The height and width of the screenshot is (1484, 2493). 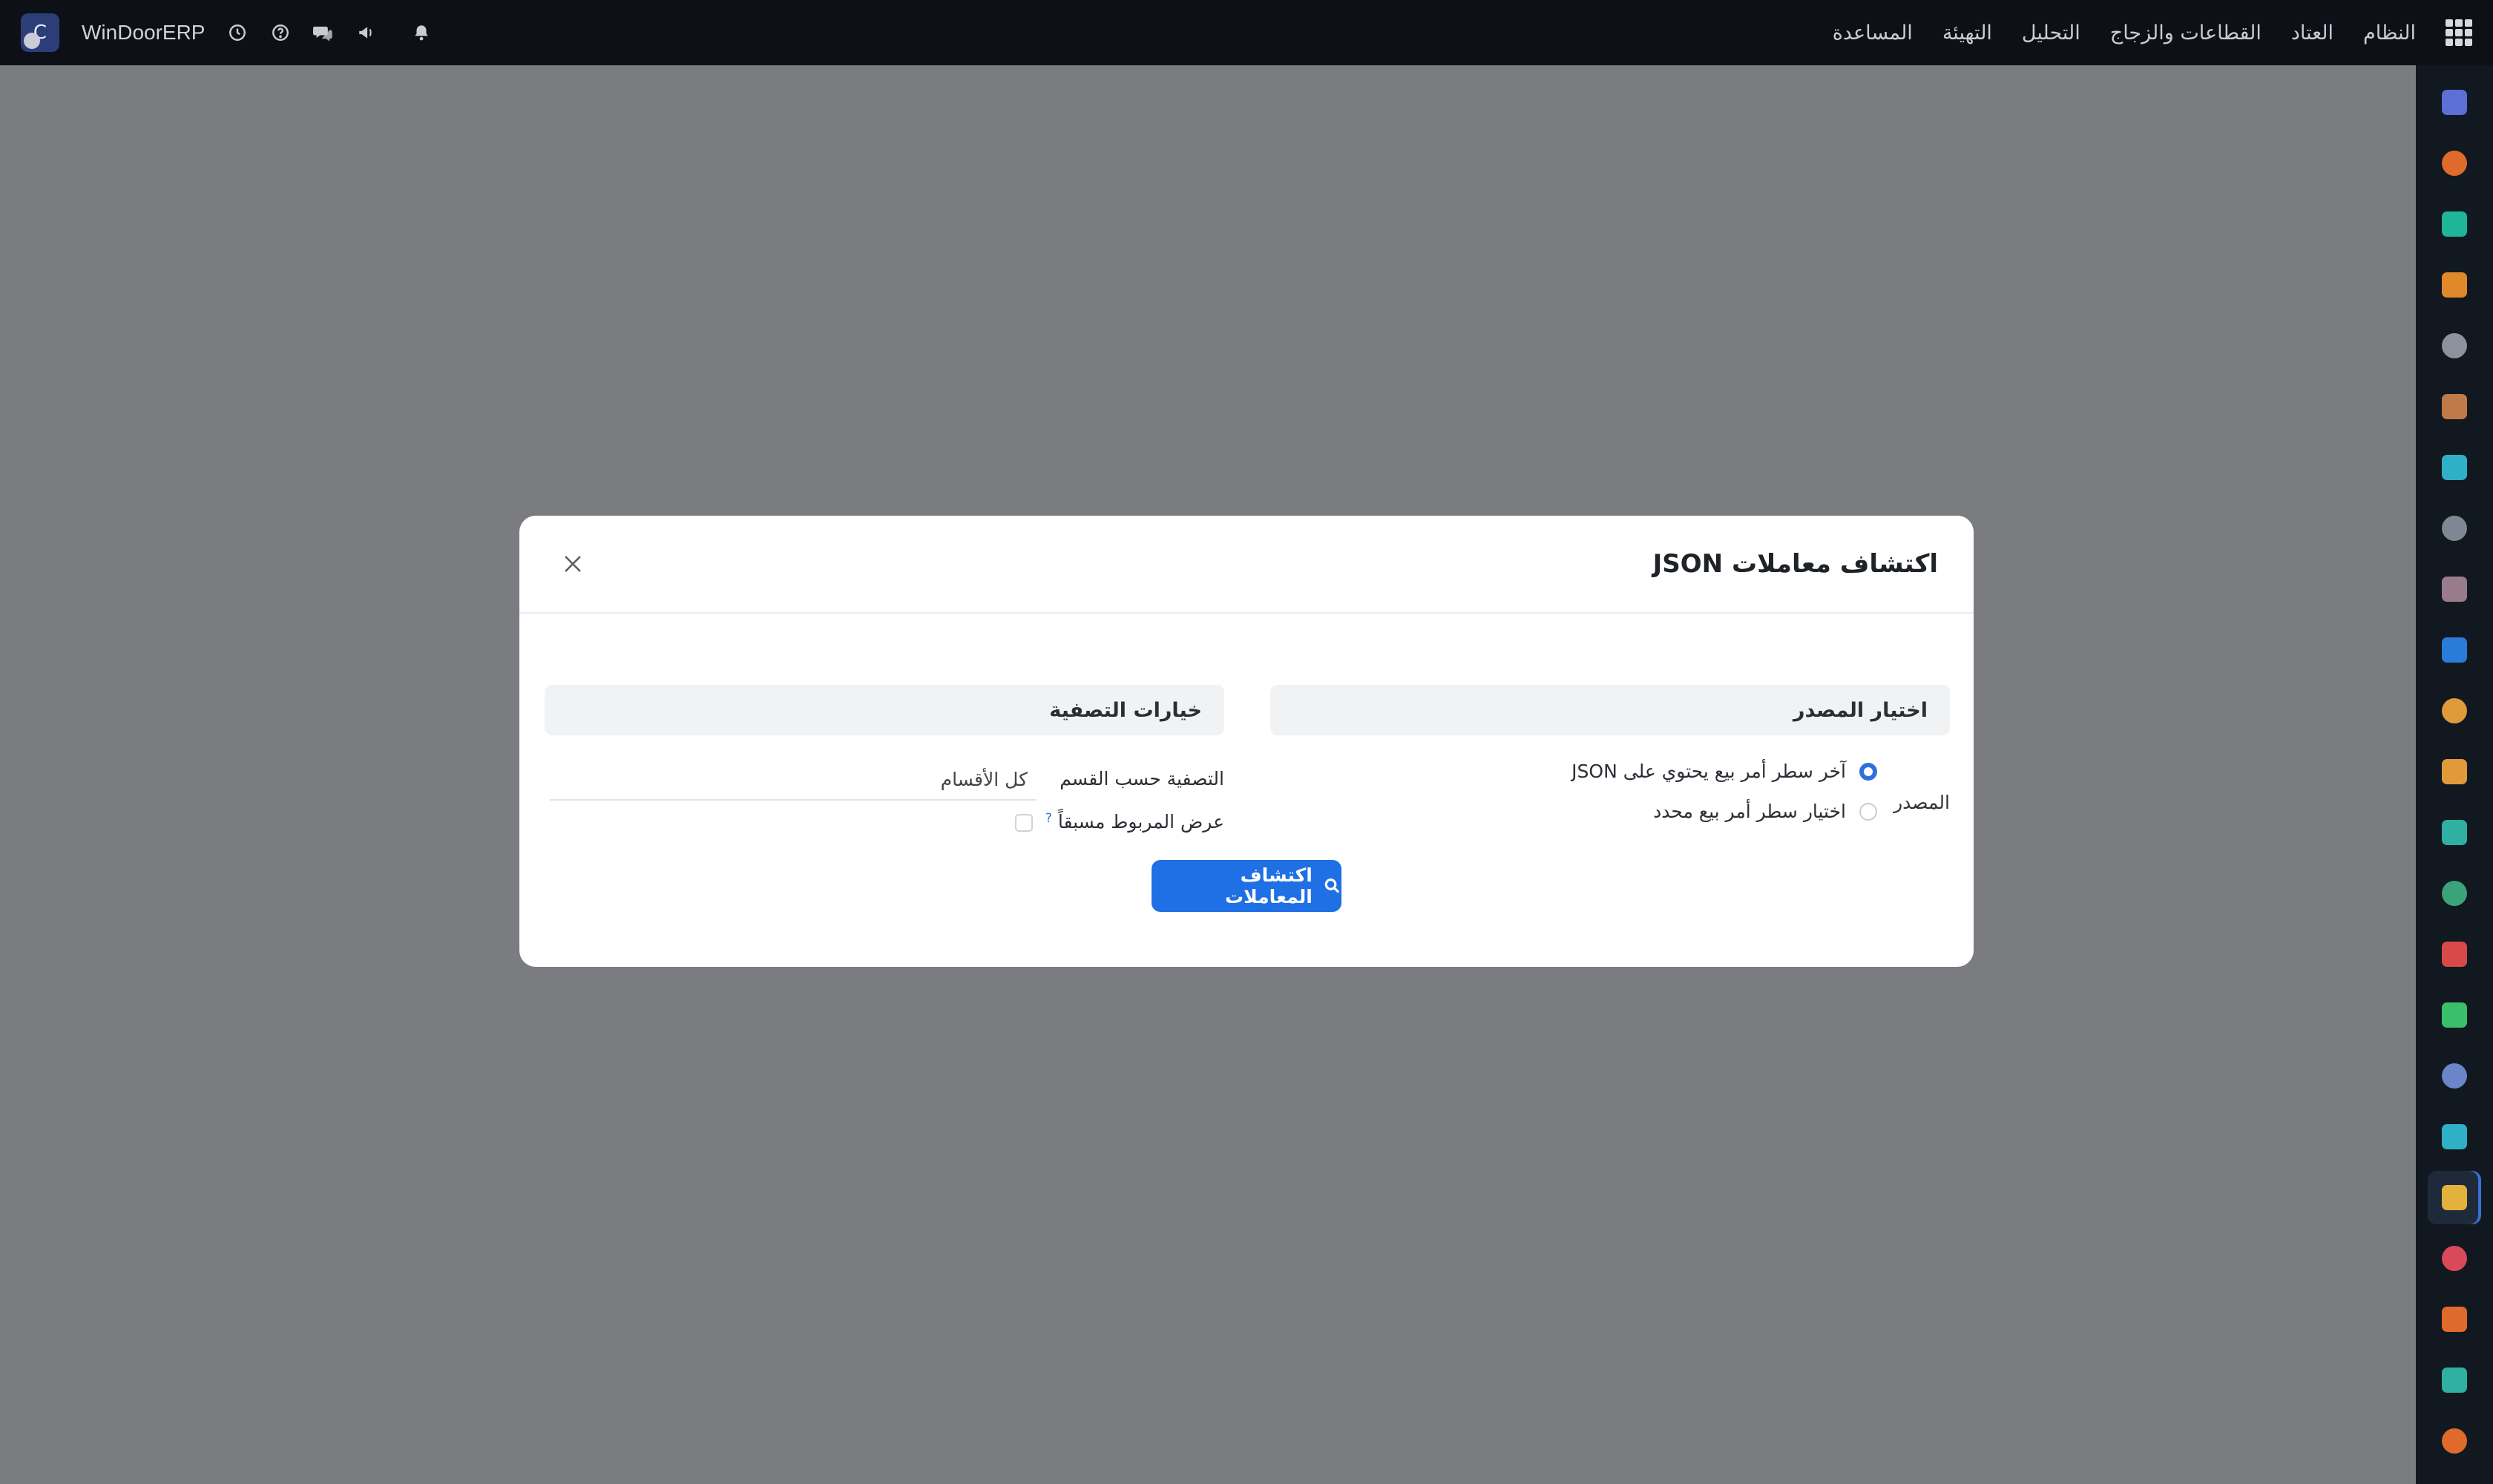 What do you see at coordinates (237, 32) in the screenshot?
I see `clock-icon` at bounding box center [237, 32].